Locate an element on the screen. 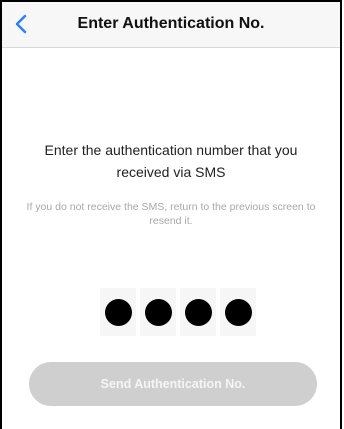  navigation-bar: Enter Authentication No. is located at coordinates (171, 25).